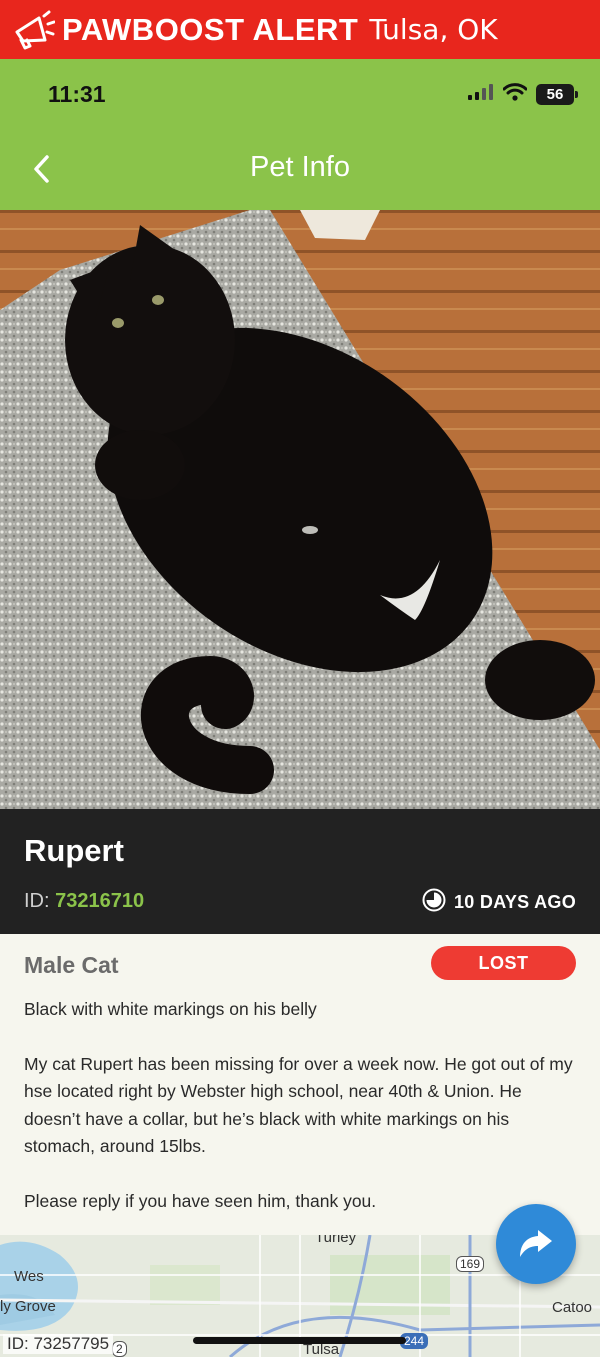  Describe the element at coordinates (71, 965) in the screenshot. I see `pet-sex-type: Male Cat` at that location.